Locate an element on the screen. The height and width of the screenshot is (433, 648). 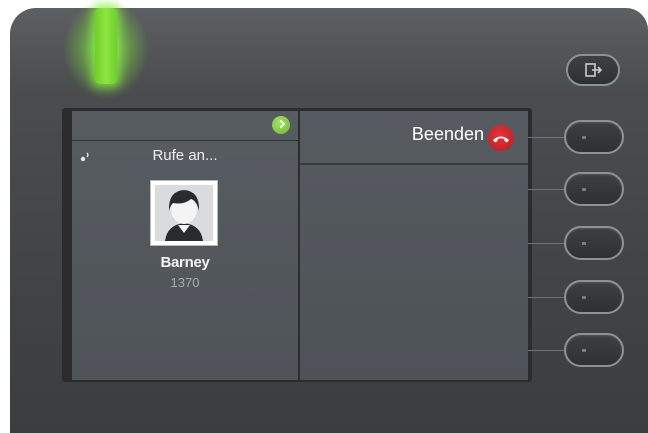
contact-name: Barney is located at coordinates (185, 262).